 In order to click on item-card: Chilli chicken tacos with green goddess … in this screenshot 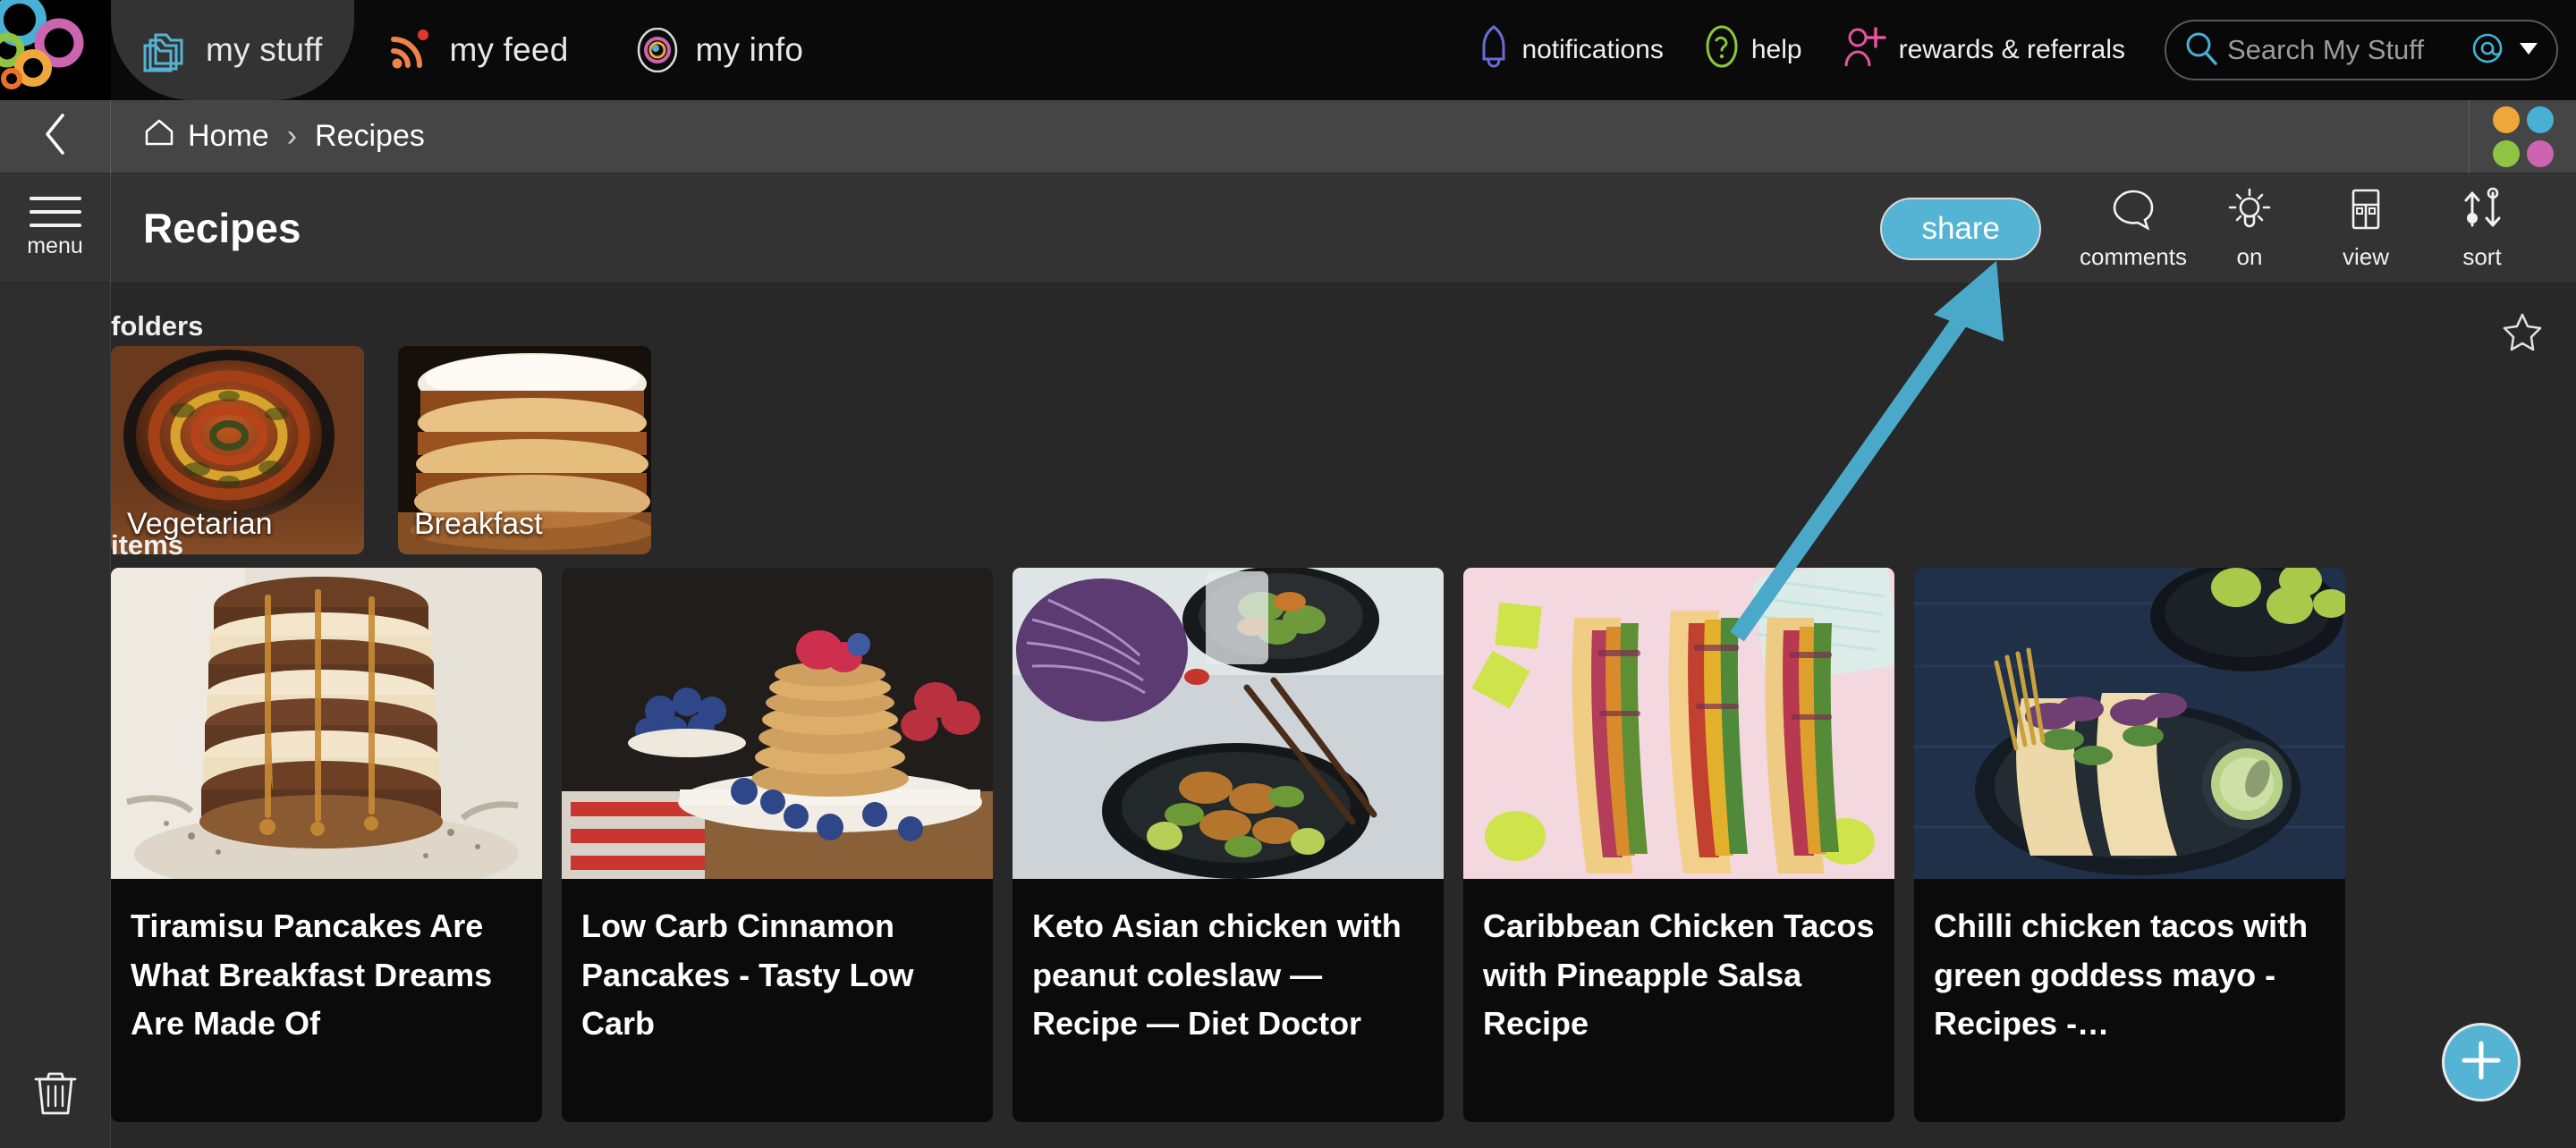, I will do `click(2129, 845)`.